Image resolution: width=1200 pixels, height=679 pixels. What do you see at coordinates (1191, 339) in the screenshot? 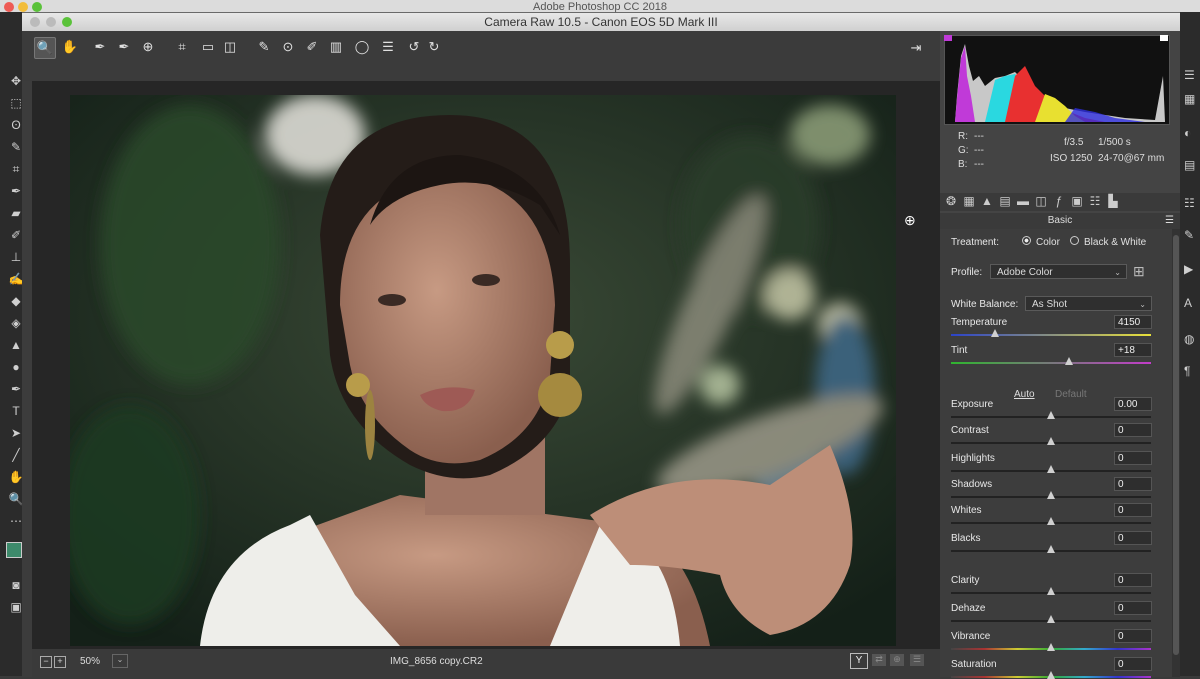
I see `color-icon: ◍` at bounding box center [1191, 339].